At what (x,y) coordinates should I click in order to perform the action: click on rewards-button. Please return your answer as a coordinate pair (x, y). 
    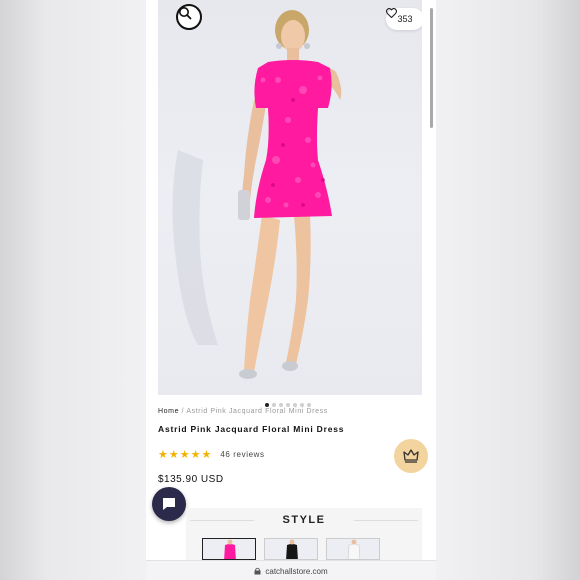
    Looking at the image, I should click on (411, 456).